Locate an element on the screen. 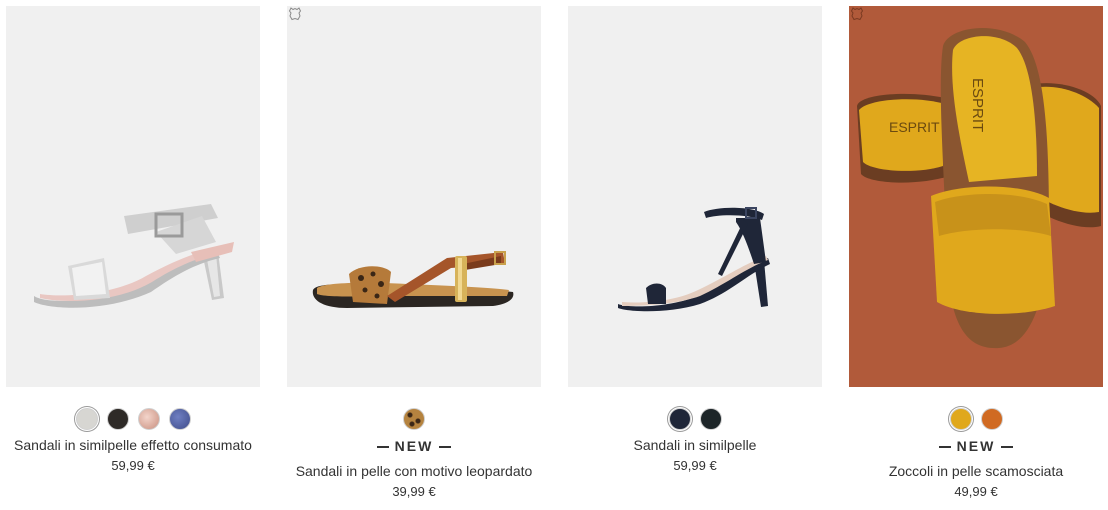  silver-sandal-image is located at coordinates (134, 256).